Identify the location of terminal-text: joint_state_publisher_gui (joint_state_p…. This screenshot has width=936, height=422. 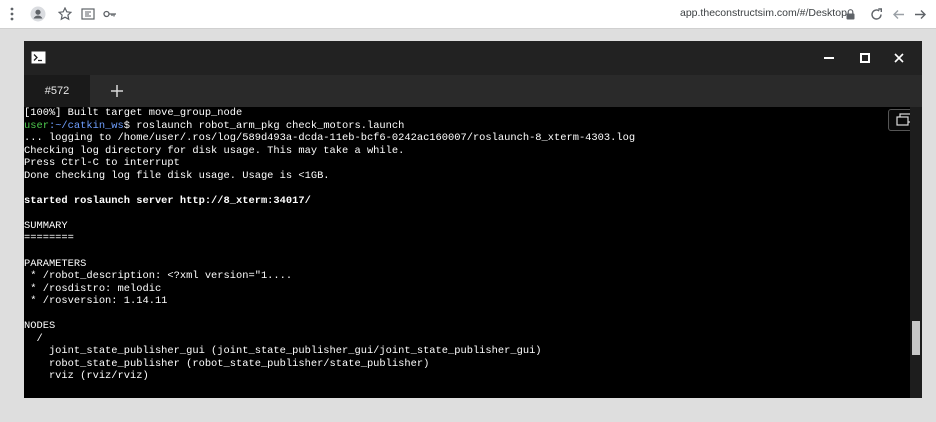
(283, 351).